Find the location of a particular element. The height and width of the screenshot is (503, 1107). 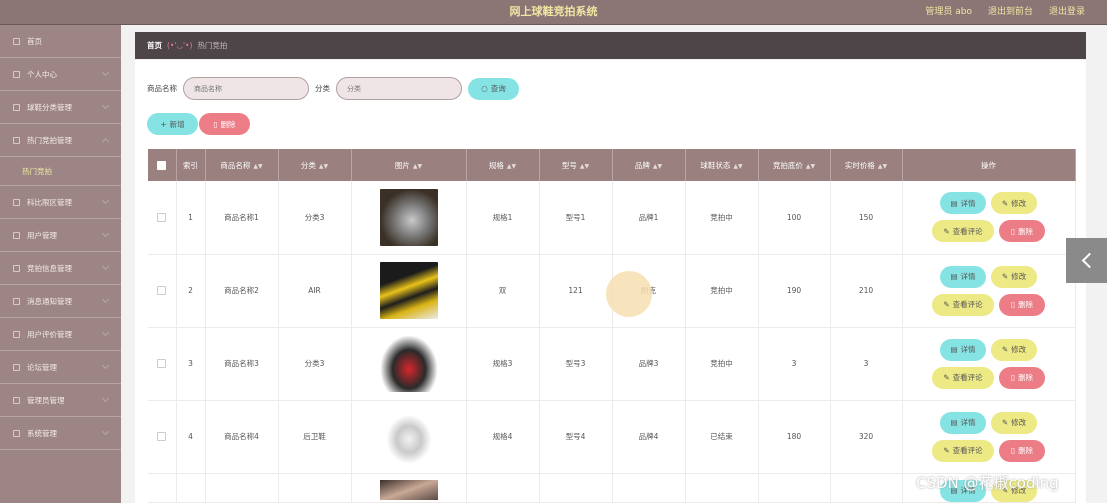

cell-brand: 品牌4 is located at coordinates (649, 437).